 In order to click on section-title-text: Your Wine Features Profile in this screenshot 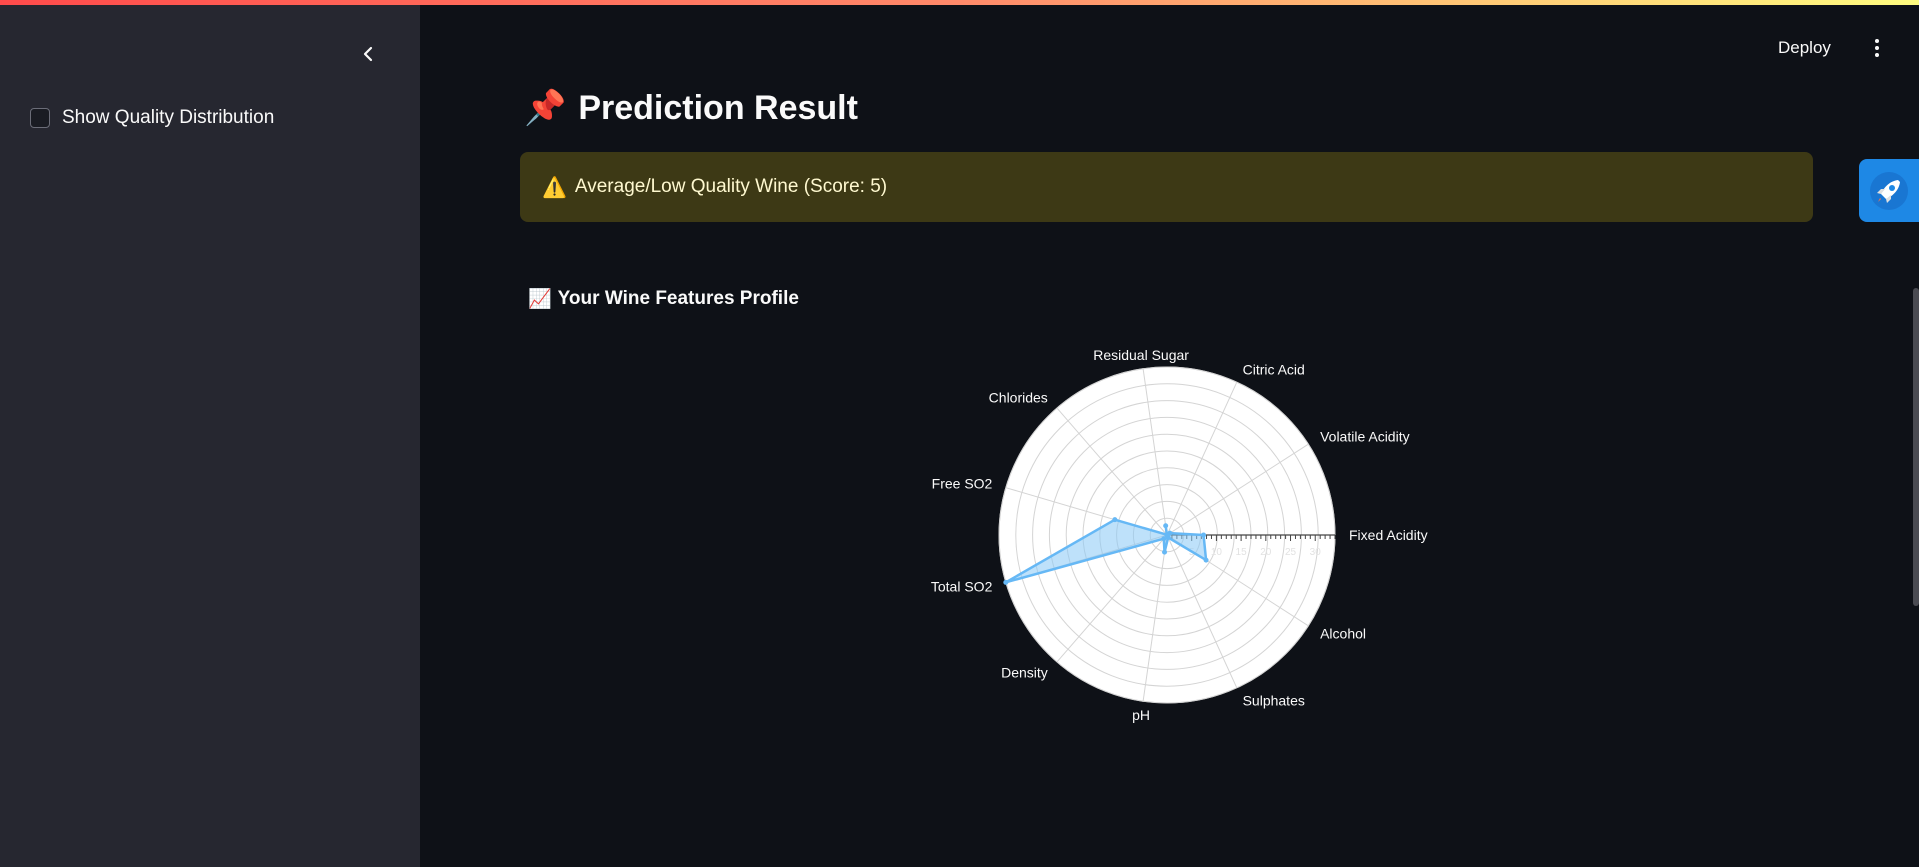, I will do `click(678, 298)`.